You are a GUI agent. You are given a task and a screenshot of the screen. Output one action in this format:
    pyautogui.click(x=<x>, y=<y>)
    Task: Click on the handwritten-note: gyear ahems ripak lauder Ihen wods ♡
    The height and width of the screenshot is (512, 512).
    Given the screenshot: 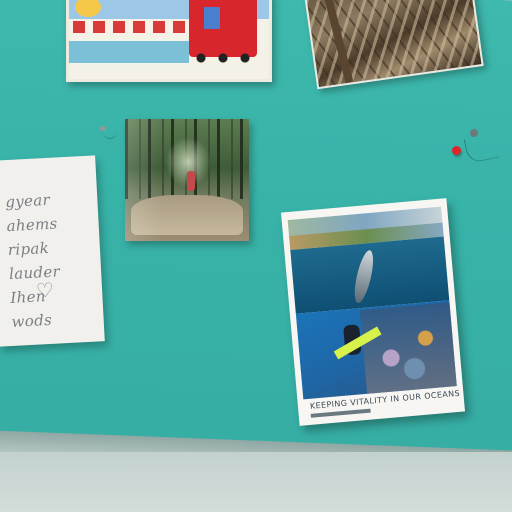 What is the action you would take?
    pyautogui.click(x=52, y=251)
    